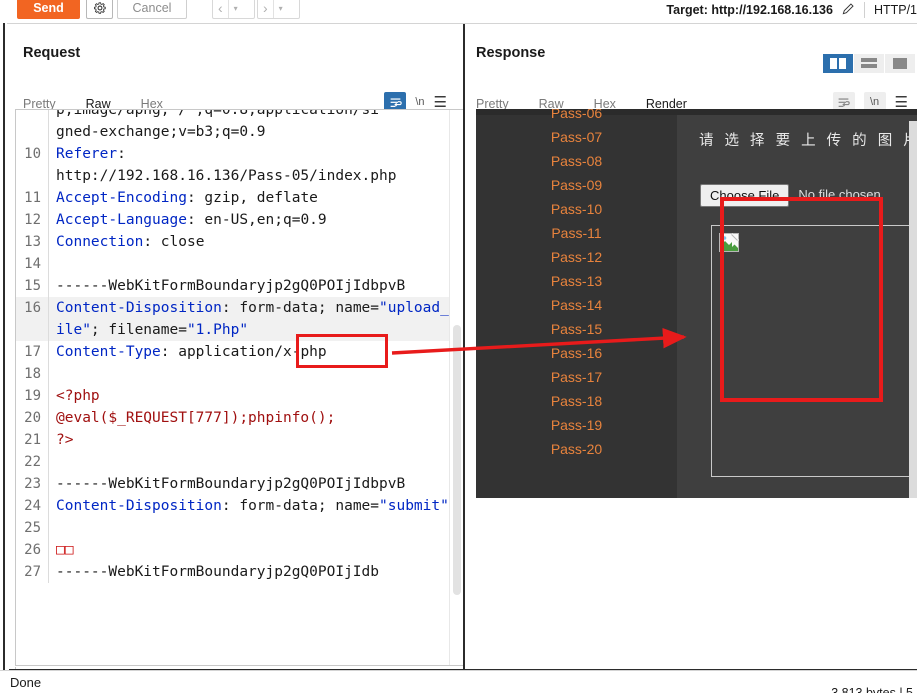 The height and width of the screenshot is (693, 917). I want to click on pass-link-pass-09: Pass-09, so click(576, 185).